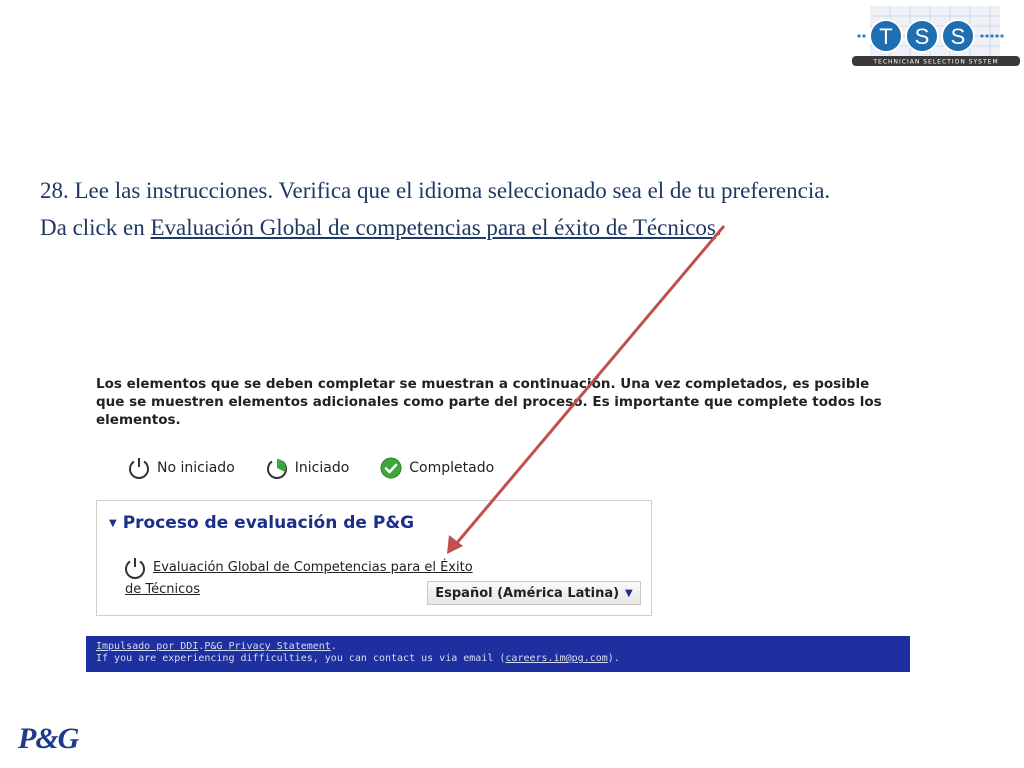 This screenshot has width=1024, height=768. Describe the element at coordinates (113, 523) in the screenshot. I see `collapse-caret-icon: ▼` at that location.